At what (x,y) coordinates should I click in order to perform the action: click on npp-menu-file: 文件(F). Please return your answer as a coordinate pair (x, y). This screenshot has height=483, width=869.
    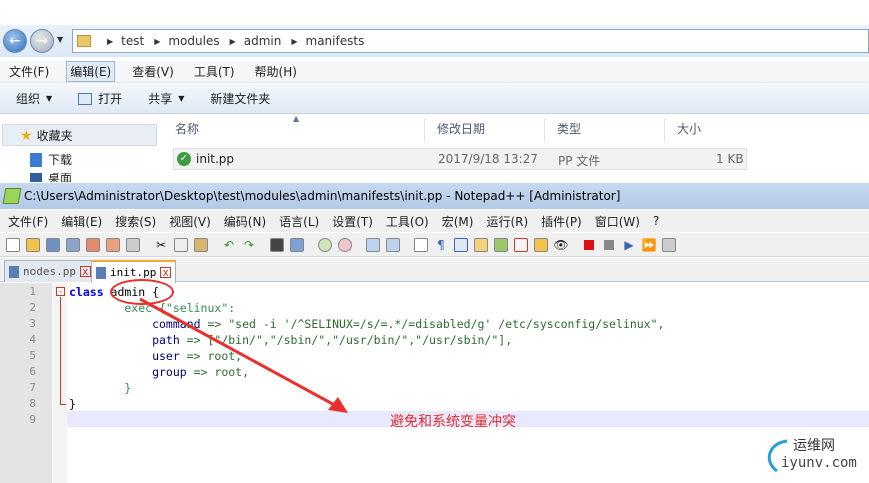
    Looking at the image, I should click on (28, 221).